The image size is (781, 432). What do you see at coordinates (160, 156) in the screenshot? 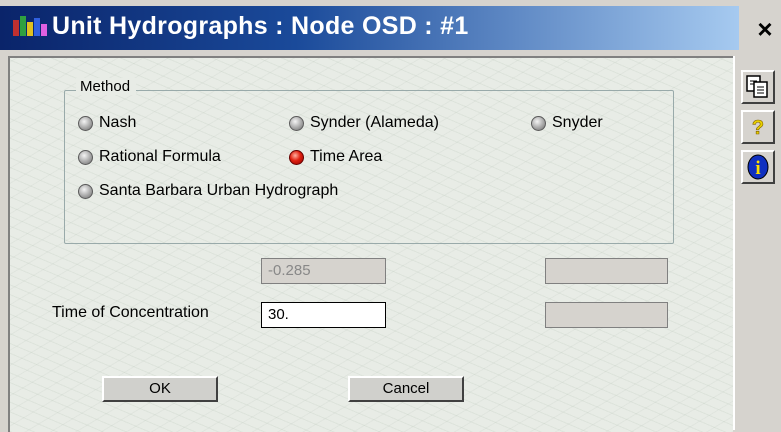
I see `radio-label: Rational Formula` at bounding box center [160, 156].